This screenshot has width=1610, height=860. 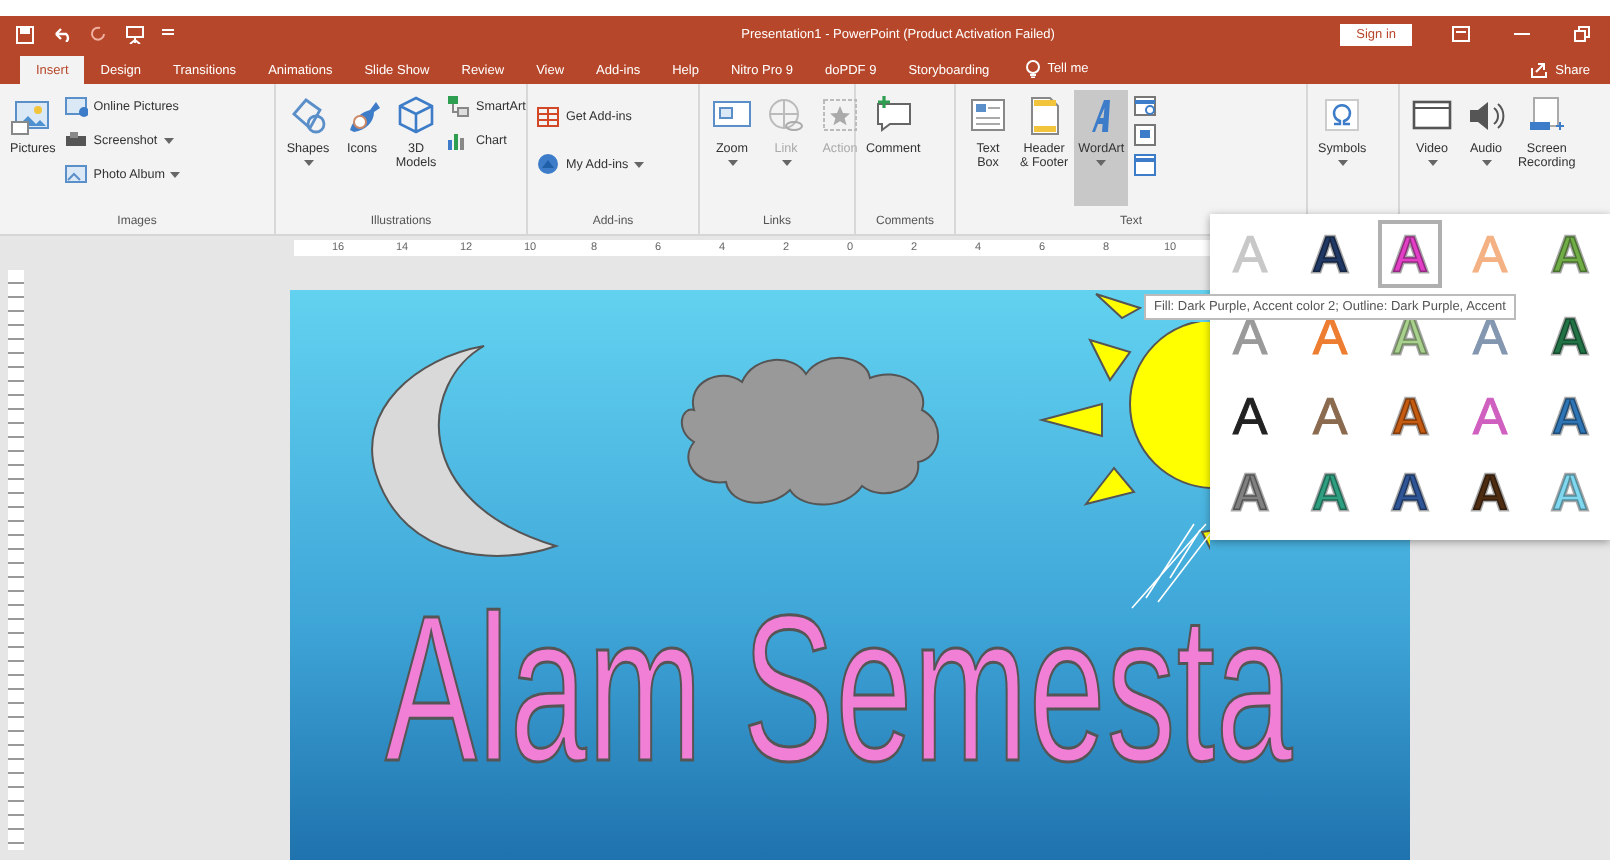 I want to click on customize-icon, so click(x=168, y=34).